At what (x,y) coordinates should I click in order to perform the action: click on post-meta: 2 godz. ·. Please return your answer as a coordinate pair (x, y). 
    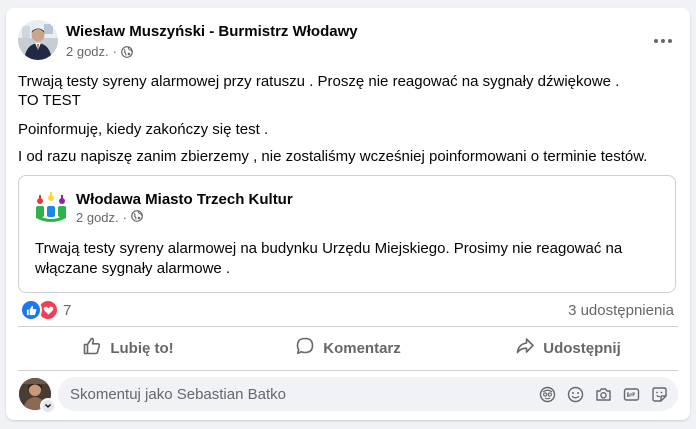
    Looking at the image, I should click on (99, 51).